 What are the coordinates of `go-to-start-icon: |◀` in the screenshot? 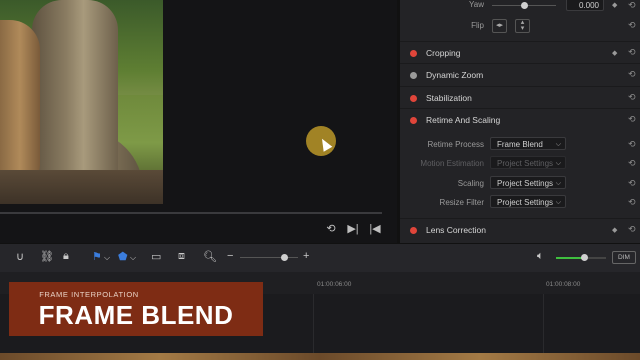 It's located at (375, 229).